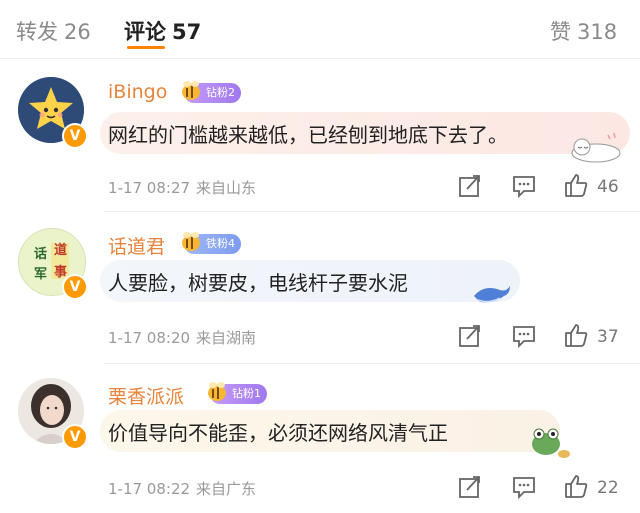 This screenshot has width=640, height=513. What do you see at coordinates (220, 243) in the screenshot?
I see `fan-badge-label: 铁粉4` at bounding box center [220, 243].